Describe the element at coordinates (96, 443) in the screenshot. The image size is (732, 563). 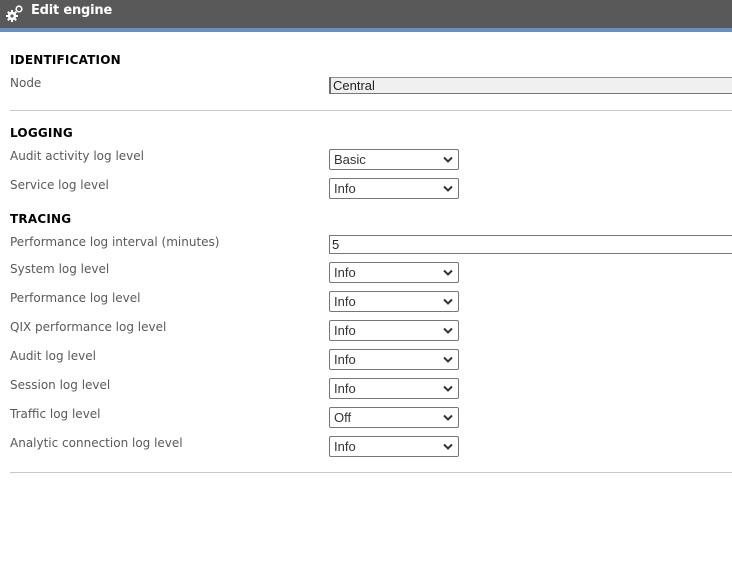
I see `analytic-connection-log-level-label: Analytic connection log level` at that location.